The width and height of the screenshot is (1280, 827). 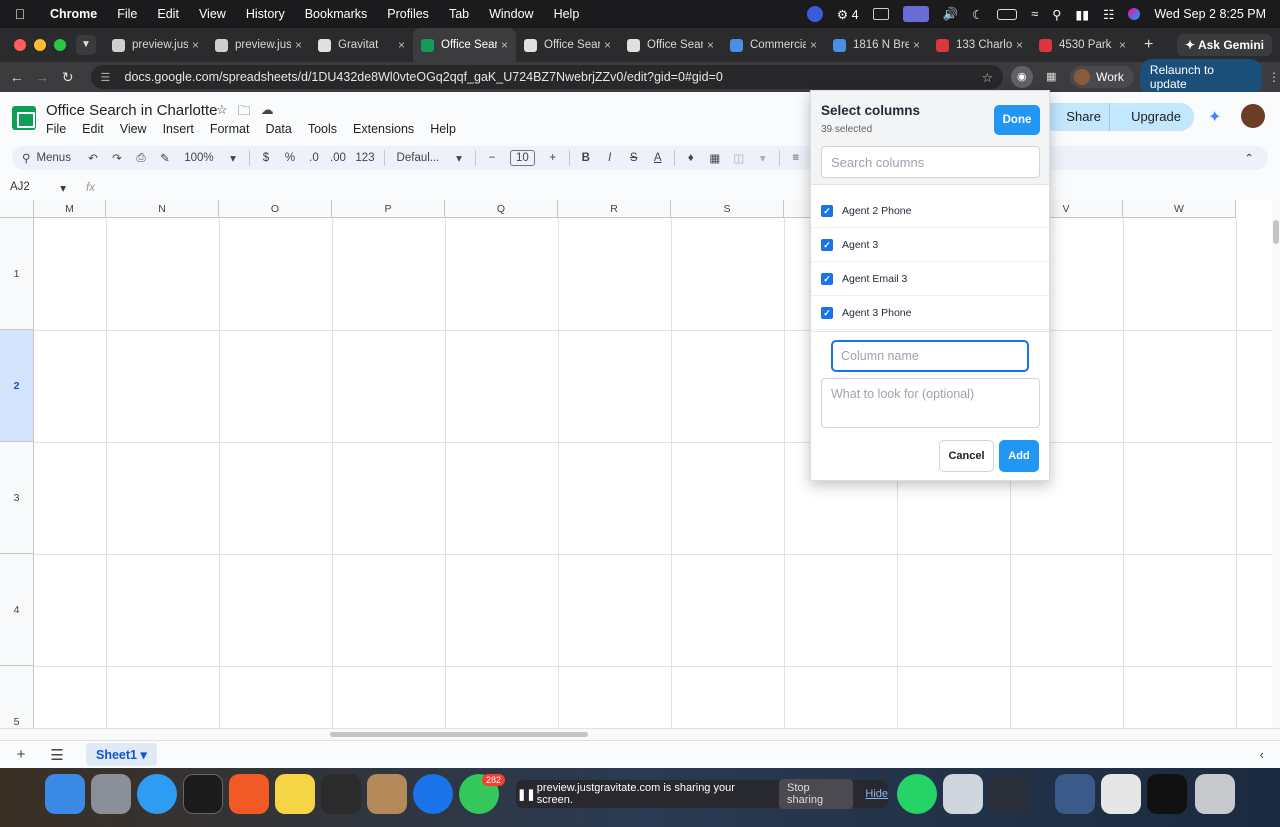 What do you see at coordinates (314, 158) in the screenshot?
I see `decrease-decimal-button: .0` at bounding box center [314, 158].